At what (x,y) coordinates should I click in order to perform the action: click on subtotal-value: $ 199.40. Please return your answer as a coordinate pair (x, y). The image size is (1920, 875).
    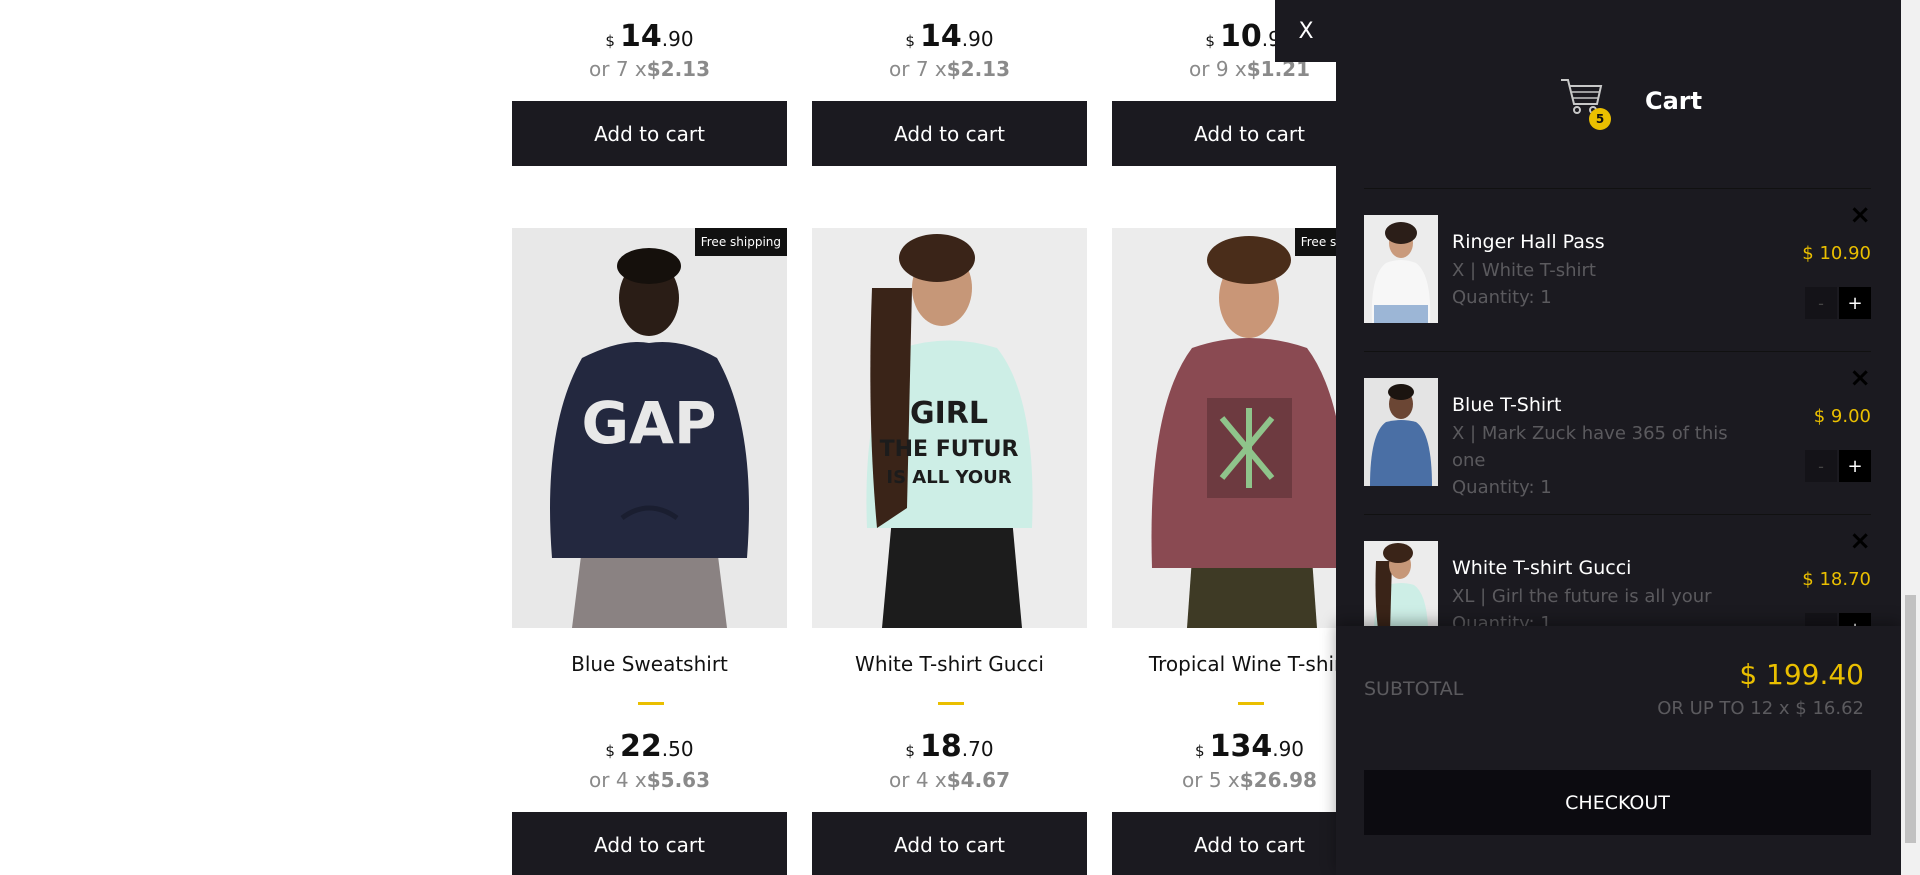
    Looking at the image, I should click on (1801, 674).